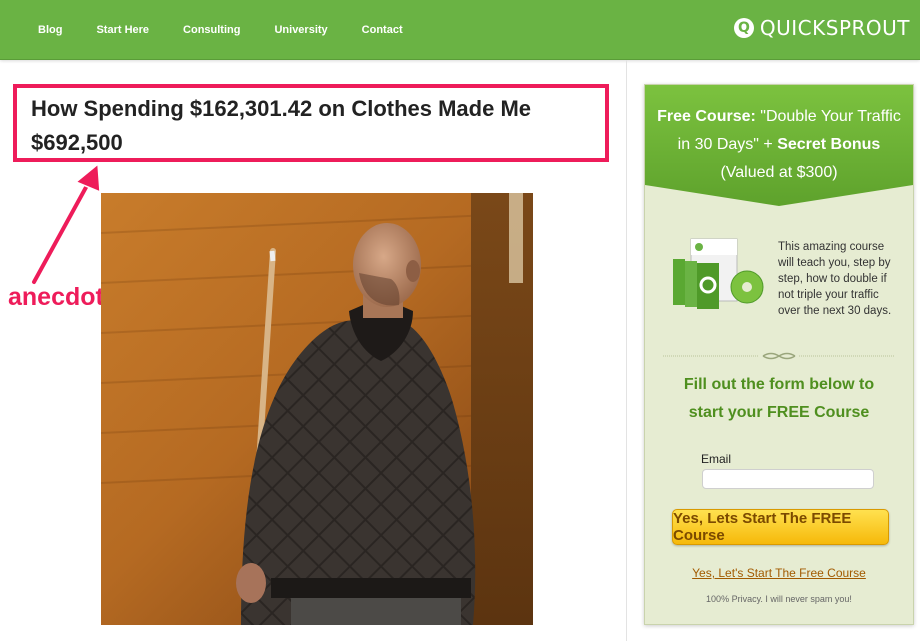 The width and height of the screenshot is (920, 641). I want to click on start-course-button: Yes, Lets Start The FREE Course, so click(780, 527).